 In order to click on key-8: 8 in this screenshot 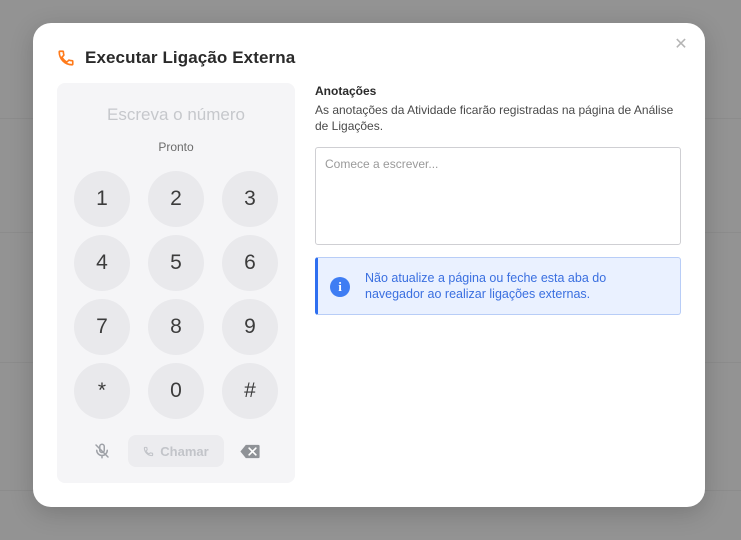, I will do `click(176, 327)`.